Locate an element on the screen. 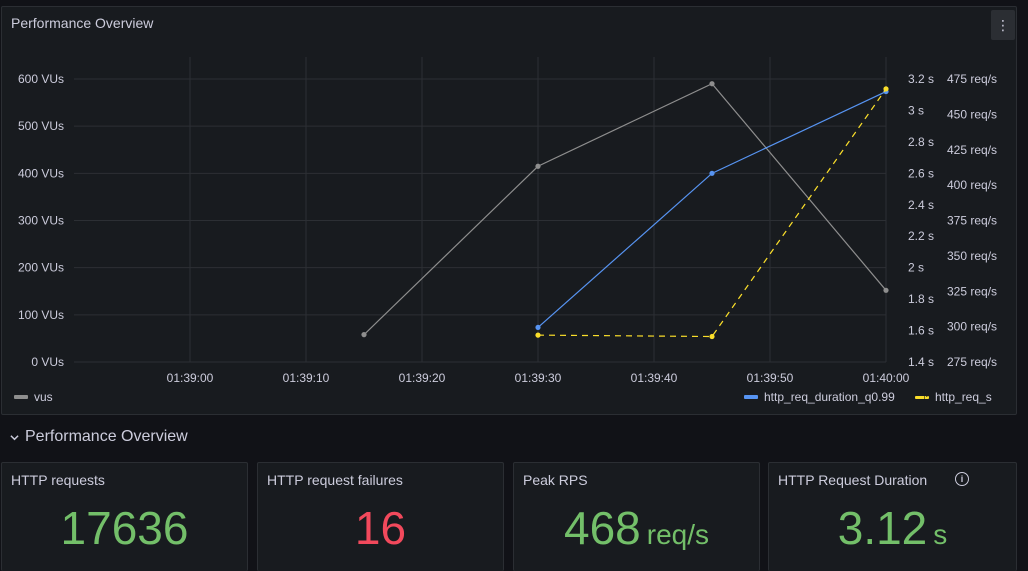  stat-value: 468 req/s is located at coordinates (636, 528).